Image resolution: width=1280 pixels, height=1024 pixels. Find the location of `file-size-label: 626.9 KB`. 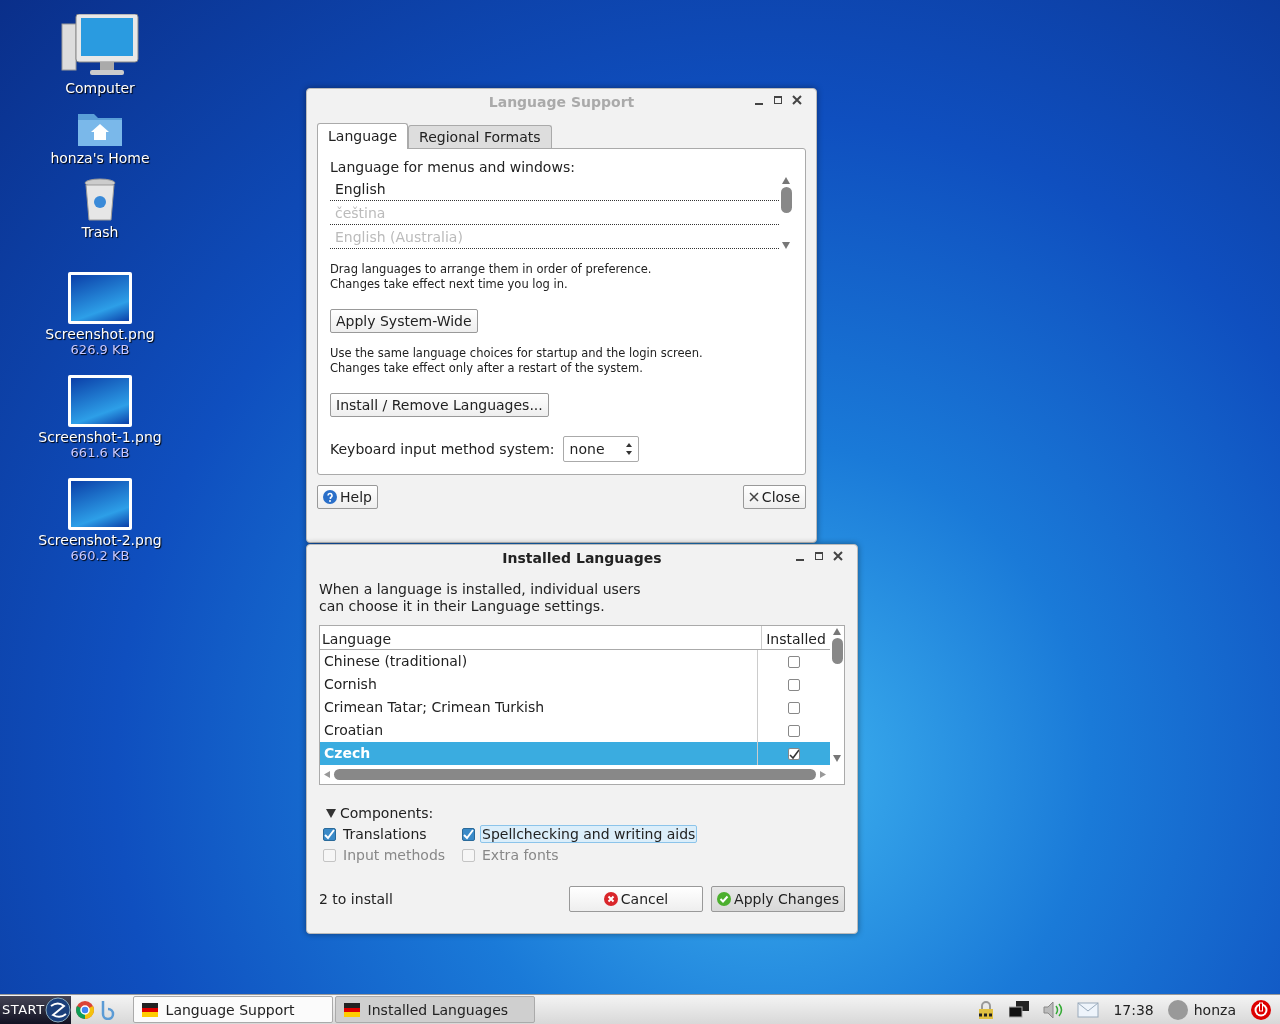

file-size-label: 626.9 KB is located at coordinates (100, 349).